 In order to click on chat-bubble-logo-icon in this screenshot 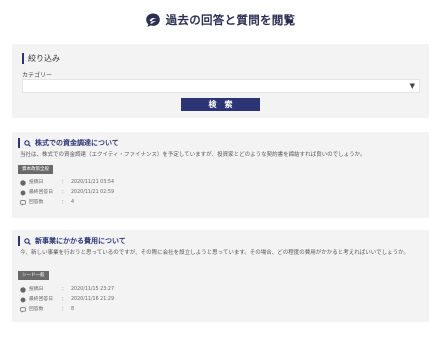, I will do `click(153, 20)`.